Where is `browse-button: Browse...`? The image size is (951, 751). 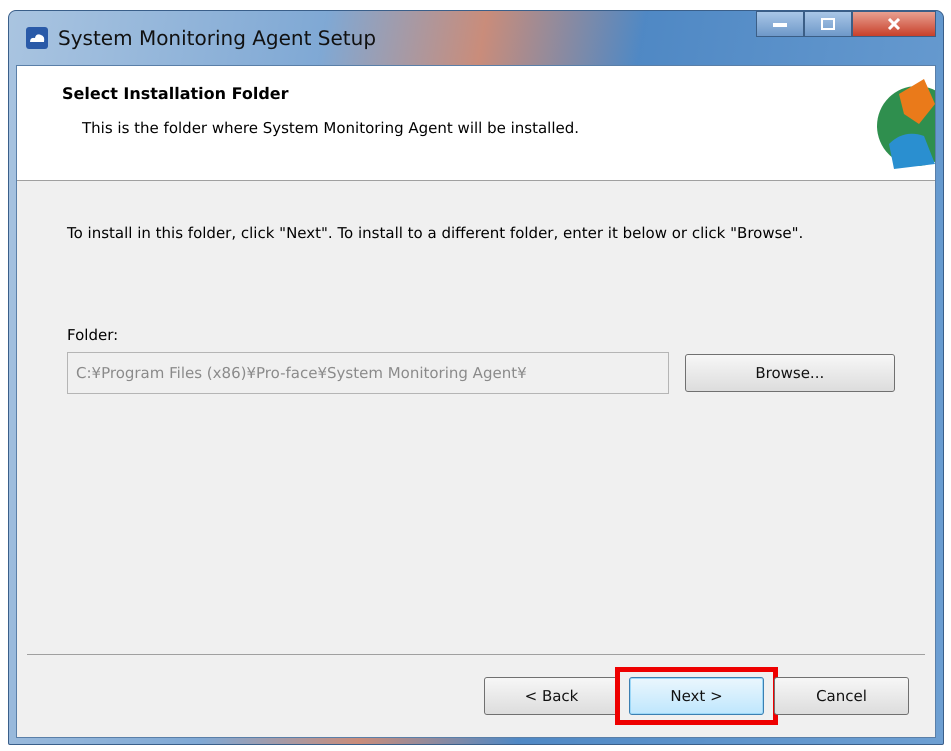
browse-button: Browse... is located at coordinates (789, 373).